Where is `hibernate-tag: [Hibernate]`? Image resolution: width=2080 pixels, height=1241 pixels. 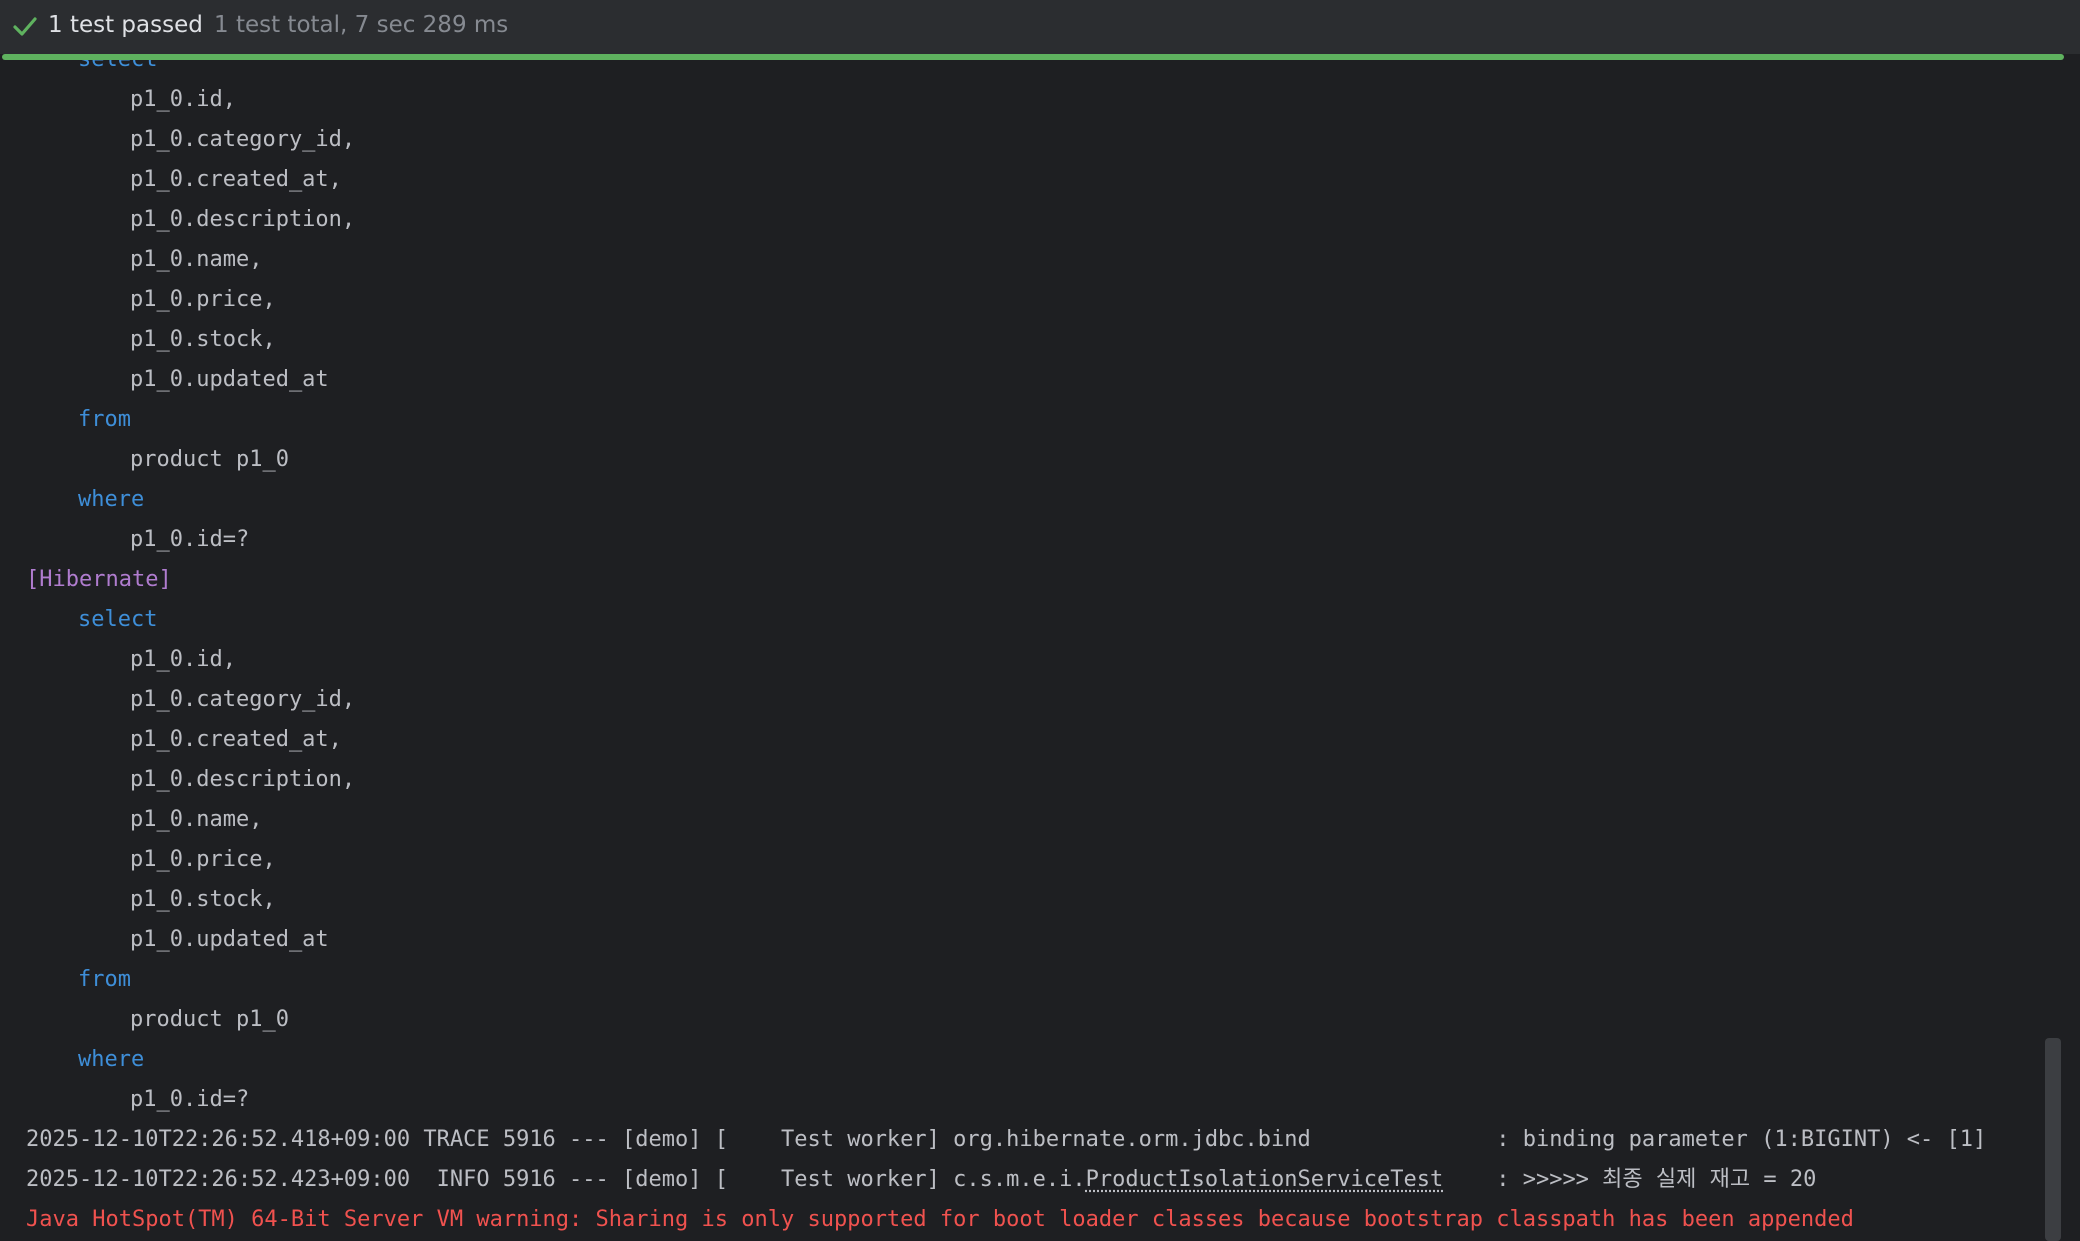 hibernate-tag: [Hibernate] is located at coordinates (99, 579).